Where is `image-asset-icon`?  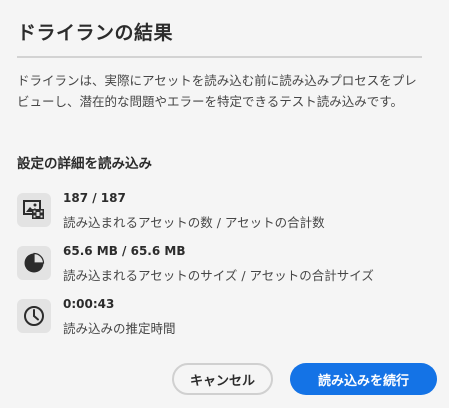 image-asset-icon is located at coordinates (34, 210).